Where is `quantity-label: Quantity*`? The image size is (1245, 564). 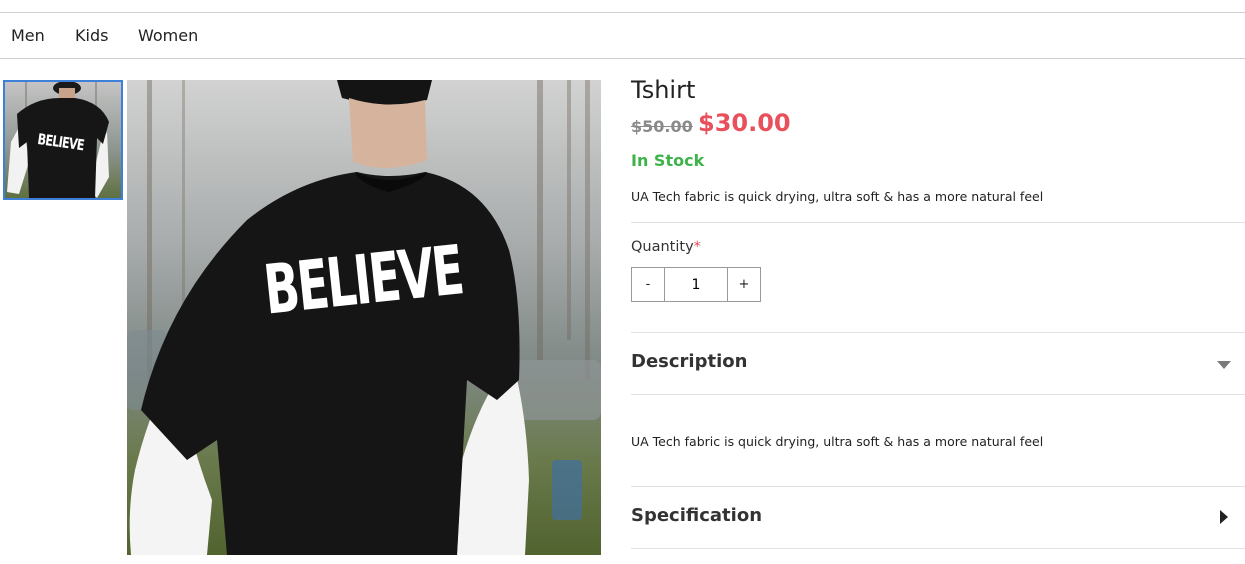 quantity-label: Quantity* is located at coordinates (666, 247).